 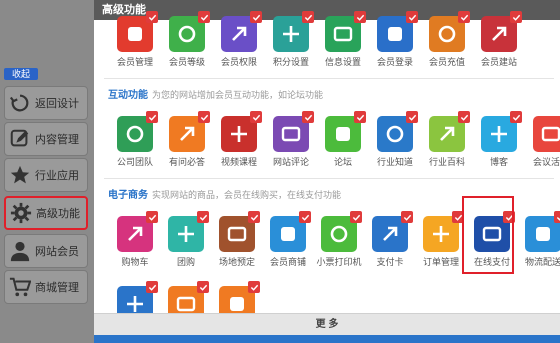 I want to click on sidebar-item-label: 行业应用, so click(x=57, y=176).